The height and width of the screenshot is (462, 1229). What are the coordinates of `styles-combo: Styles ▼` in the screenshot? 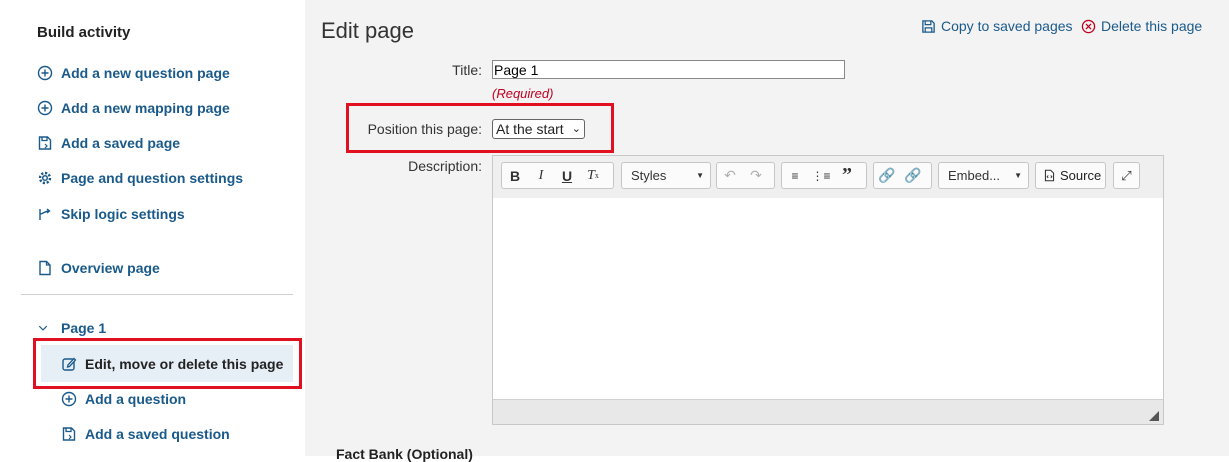 It's located at (666, 175).